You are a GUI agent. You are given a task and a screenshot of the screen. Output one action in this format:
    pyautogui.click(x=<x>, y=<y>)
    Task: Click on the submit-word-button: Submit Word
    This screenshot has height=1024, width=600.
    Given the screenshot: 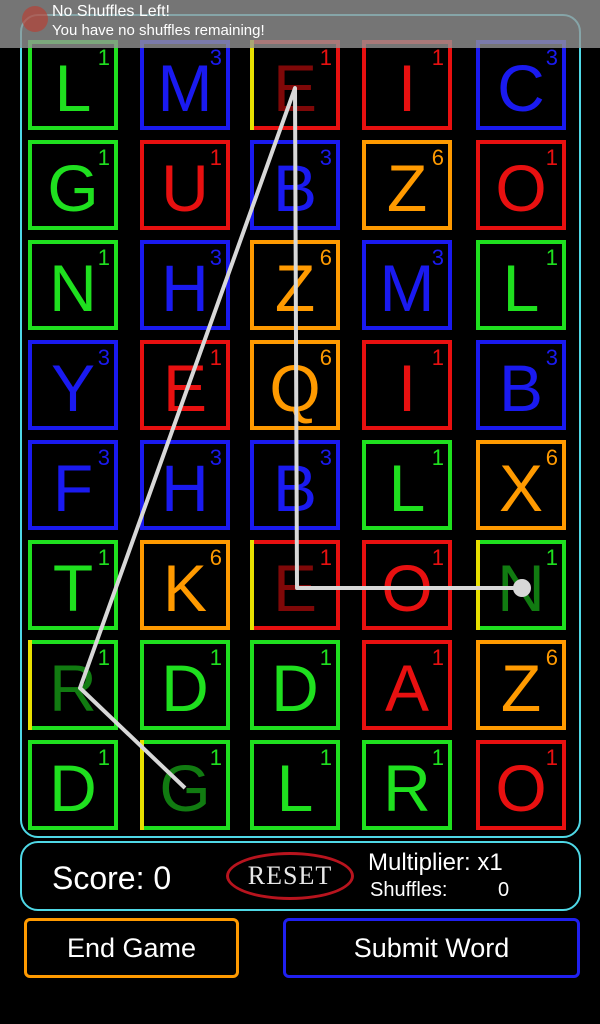 What is the action you would take?
    pyautogui.click(x=431, y=948)
    